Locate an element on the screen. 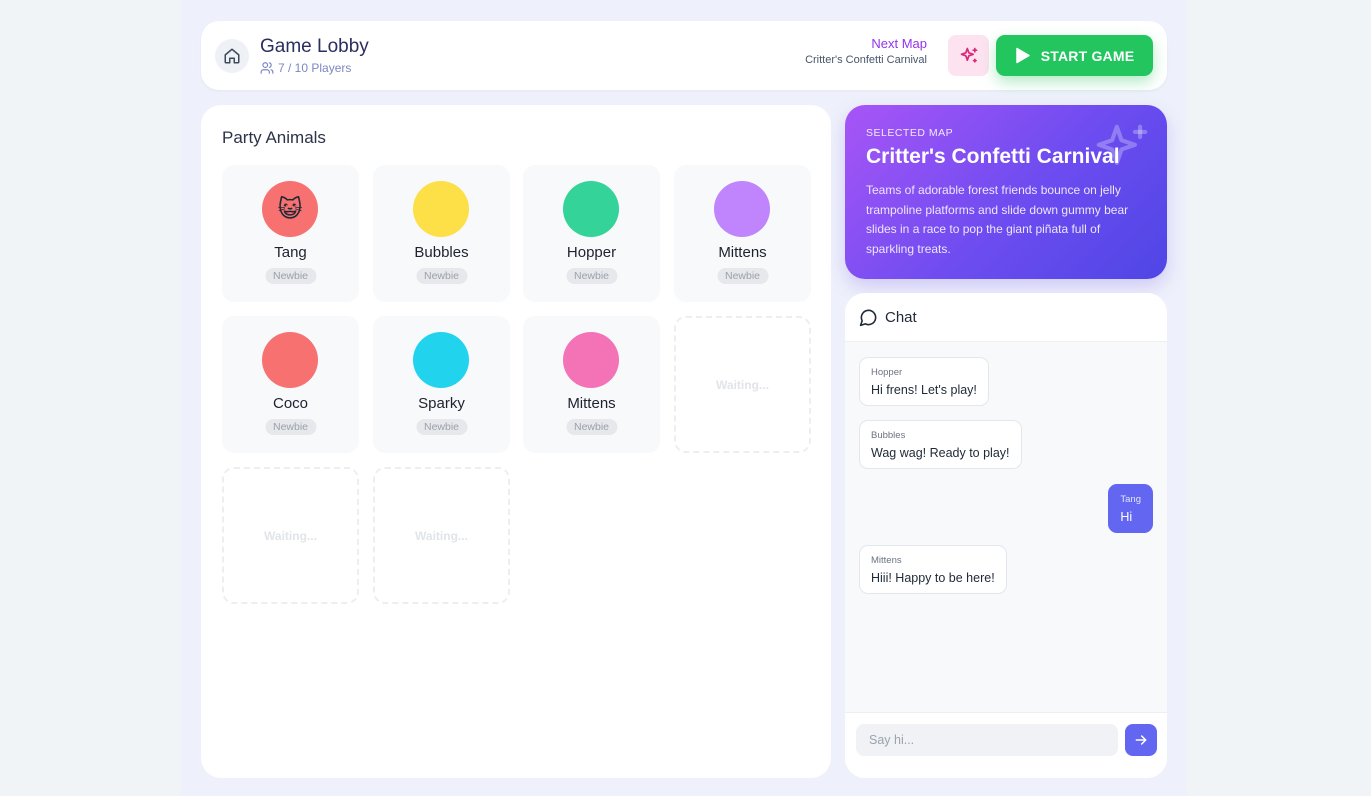 Image resolution: width=1371 pixels, height=796 pixels. next-map-label: Next Map is located at coordinates (899, 43).